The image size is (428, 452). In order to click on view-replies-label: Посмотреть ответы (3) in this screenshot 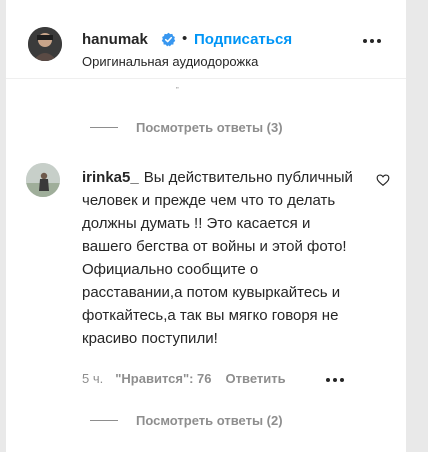, I will do `click(209, 127)`.